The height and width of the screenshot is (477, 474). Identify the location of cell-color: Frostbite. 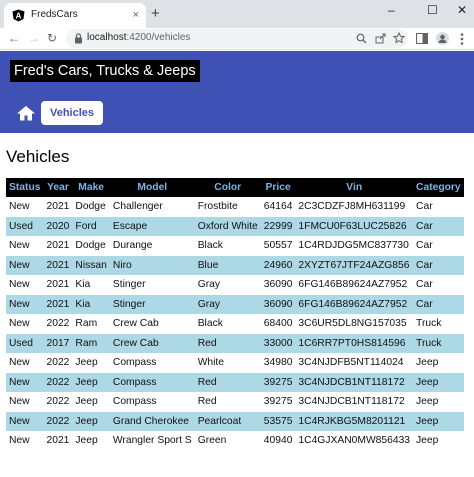
(217, 207).